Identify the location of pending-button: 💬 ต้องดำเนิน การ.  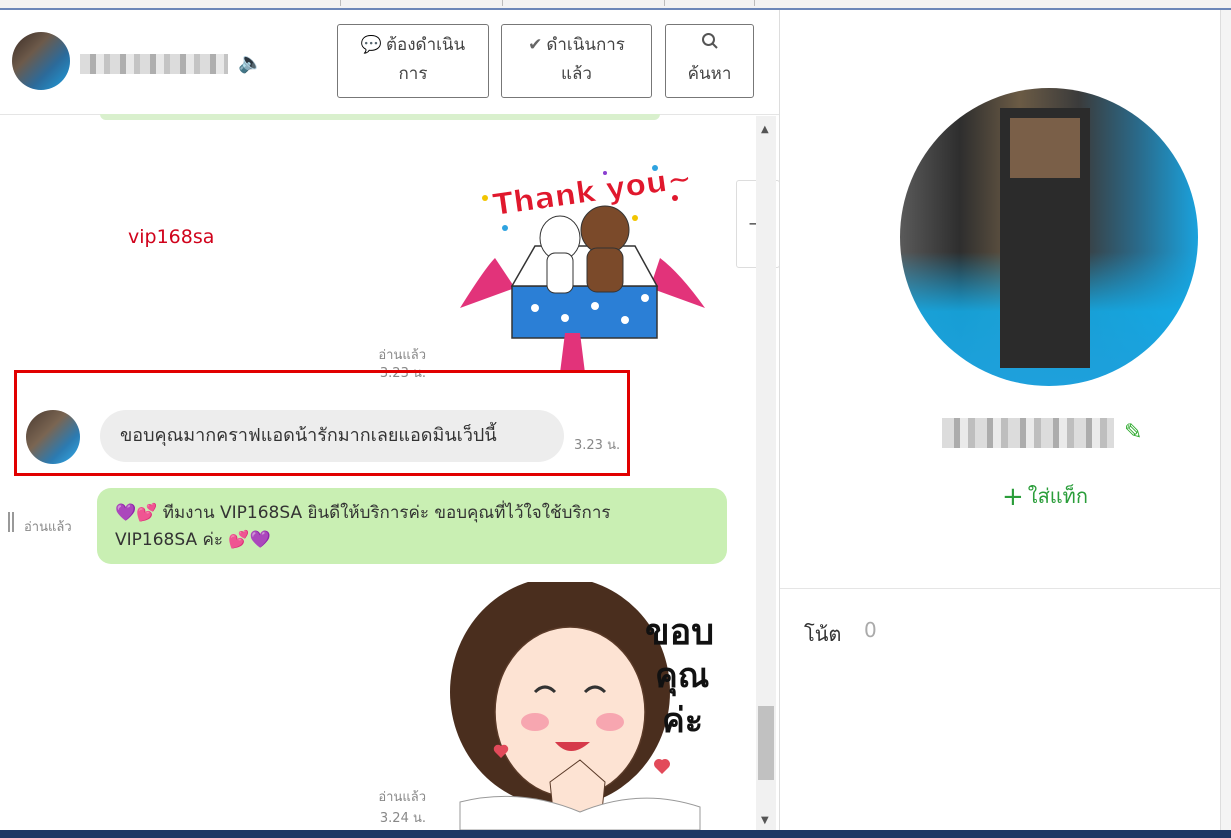
(413, 61).